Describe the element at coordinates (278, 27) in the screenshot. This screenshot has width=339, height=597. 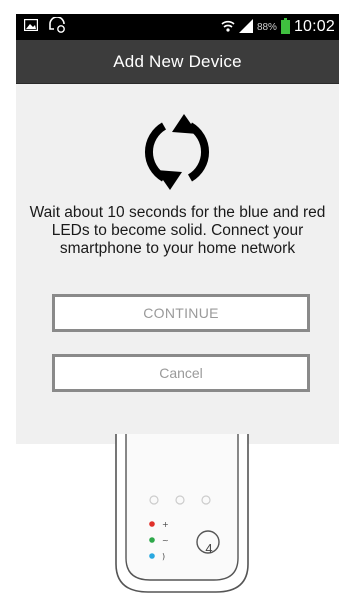
I see `status-indicators: 88% 10:02` at that location.